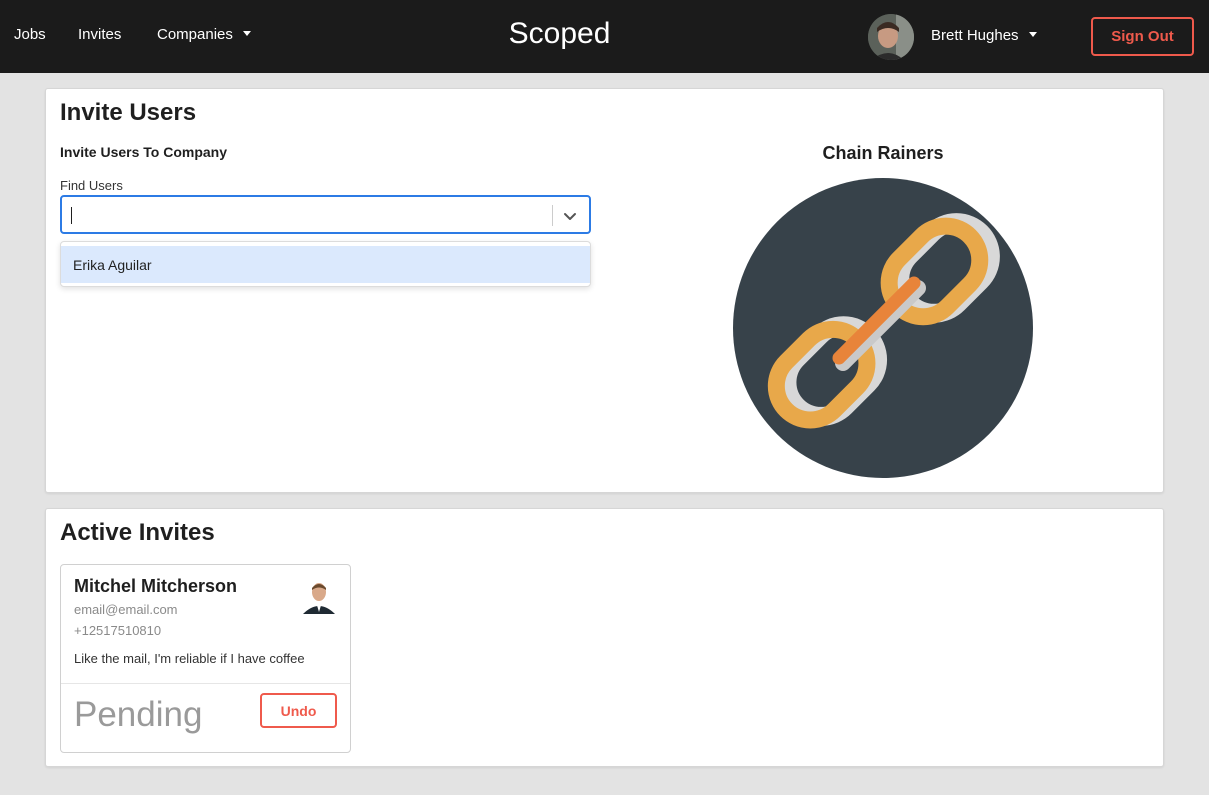  What do you see at coordinates (137, 532) in the screenshot?
I see `active-invites-title: Active Invites` at bounding box center [137, 532].